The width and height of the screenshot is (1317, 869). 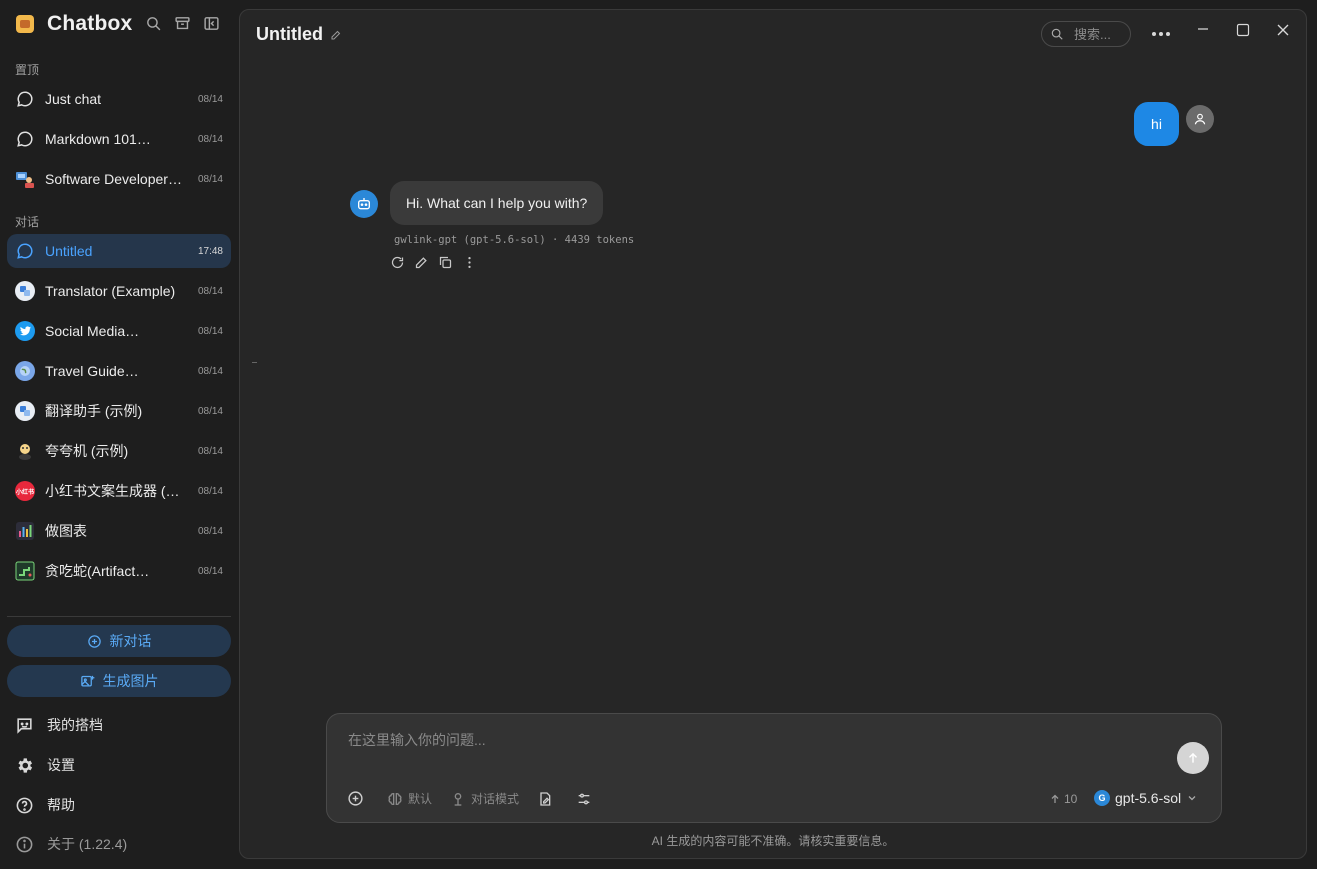 I want to click on default-label: 默认, so click(x=420, y=799).